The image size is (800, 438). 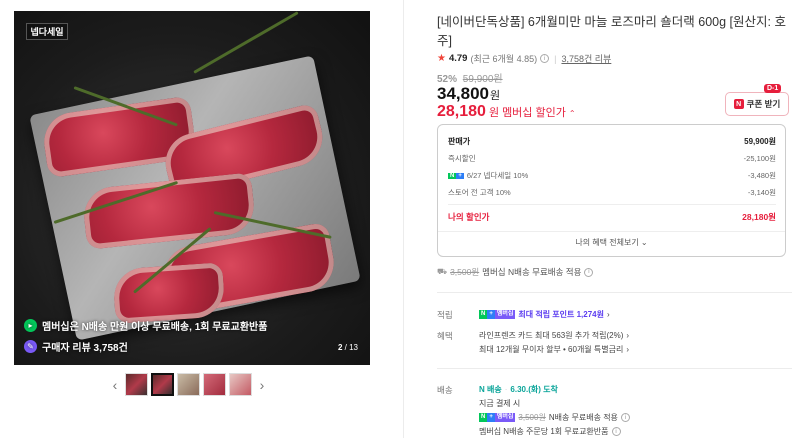 What do you see at coordinates (469, 217) in the screenshot?
I see `total-label: 나의 할인가` at bounding box center [469, 217].